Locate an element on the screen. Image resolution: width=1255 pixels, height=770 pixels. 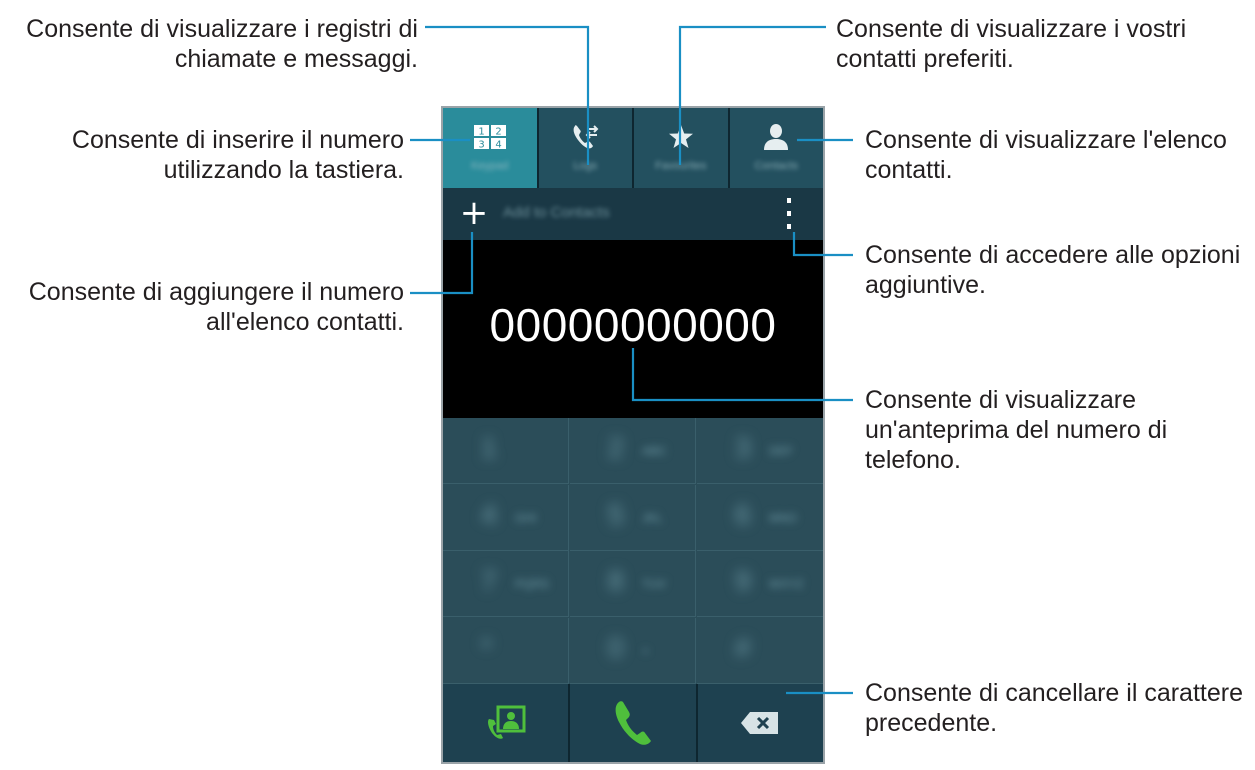
keypad-key-letters: JKL is located at coordinates (652, 517).